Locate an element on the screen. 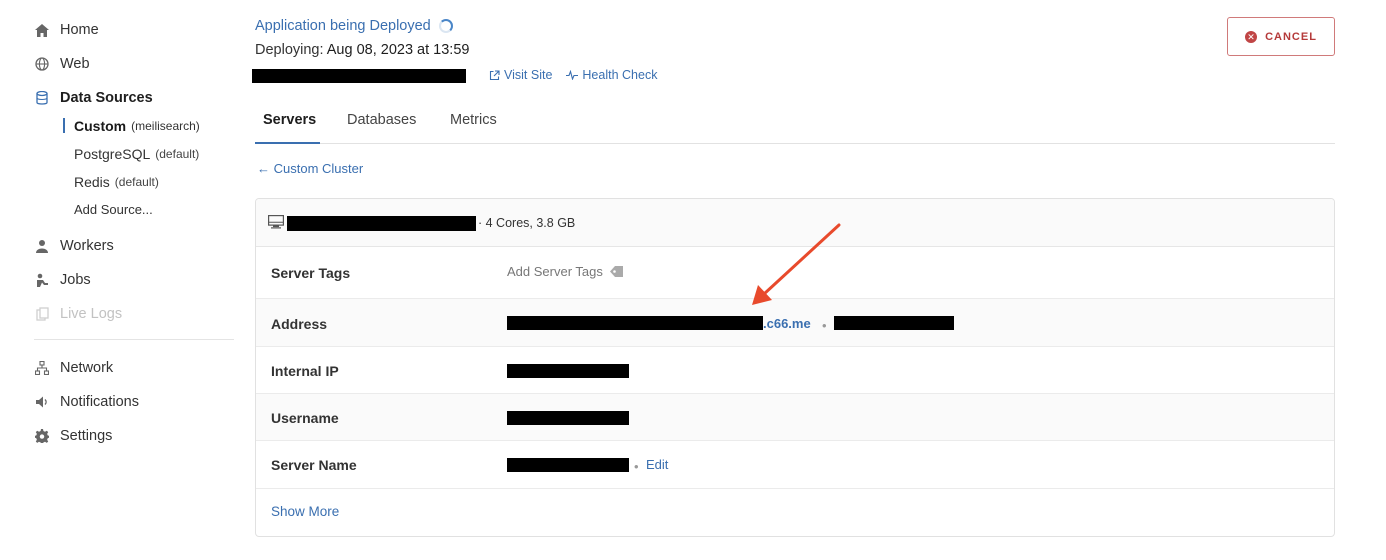 This screenshot has width=1386, height=560. gear-icon is located at coordinates (42, 436).